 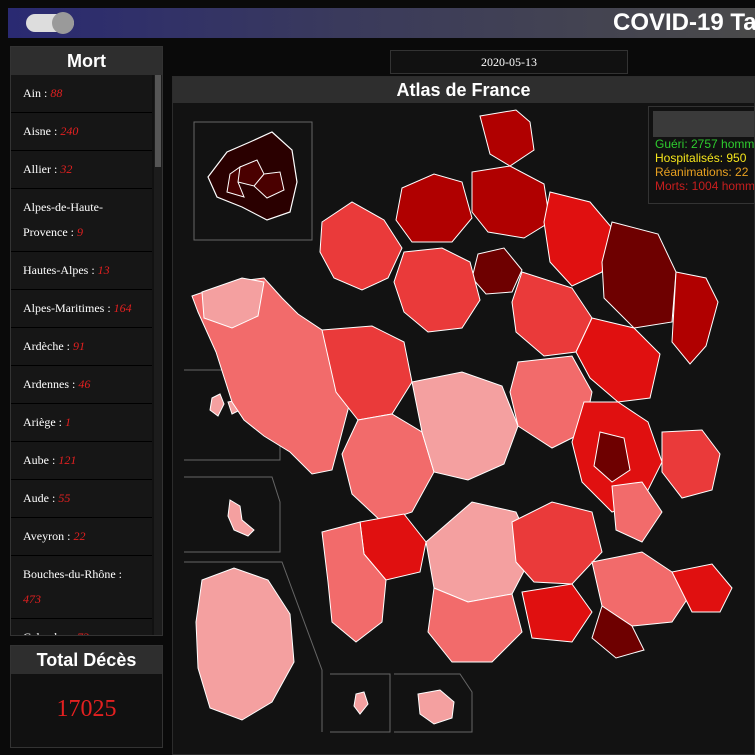 I want to click on dept-name: Calvados :, so click(x=48, y=632).